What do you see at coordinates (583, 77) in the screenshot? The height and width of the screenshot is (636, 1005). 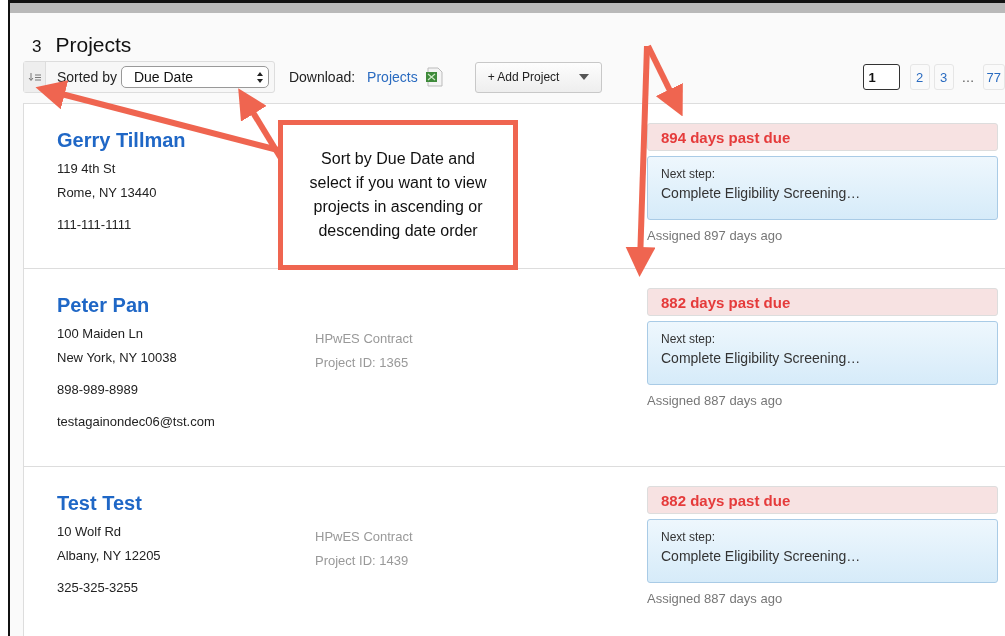 I see `caret-icon` at bounding box center [583, 77].